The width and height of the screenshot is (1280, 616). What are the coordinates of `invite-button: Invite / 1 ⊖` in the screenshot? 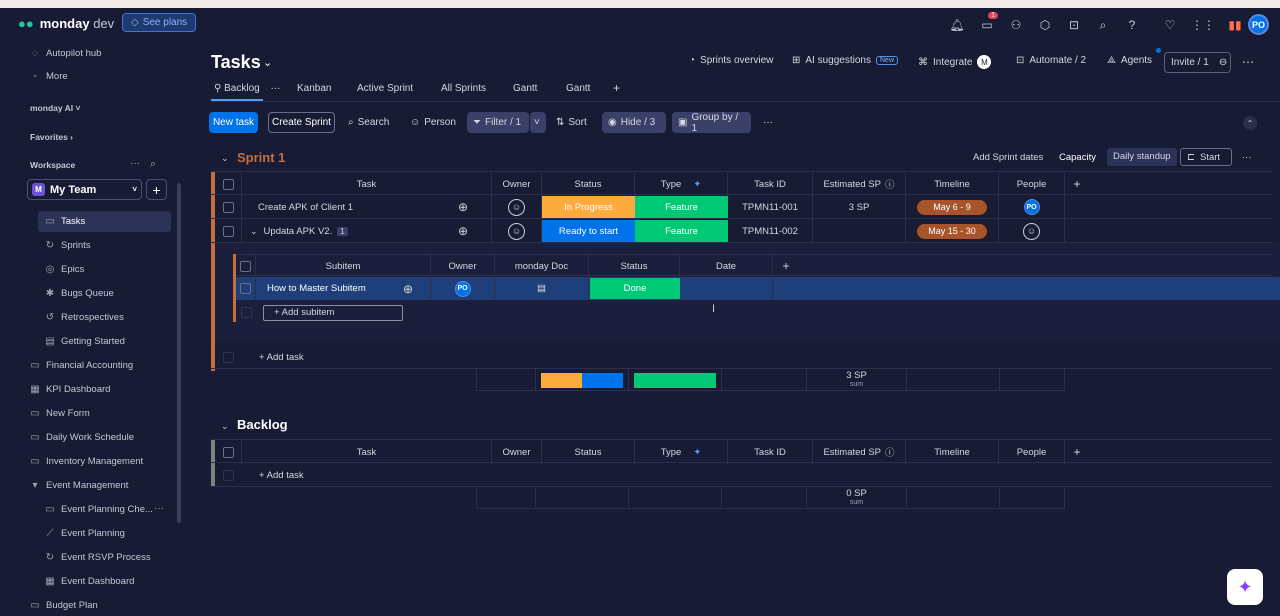 It's located at (1197, 62).